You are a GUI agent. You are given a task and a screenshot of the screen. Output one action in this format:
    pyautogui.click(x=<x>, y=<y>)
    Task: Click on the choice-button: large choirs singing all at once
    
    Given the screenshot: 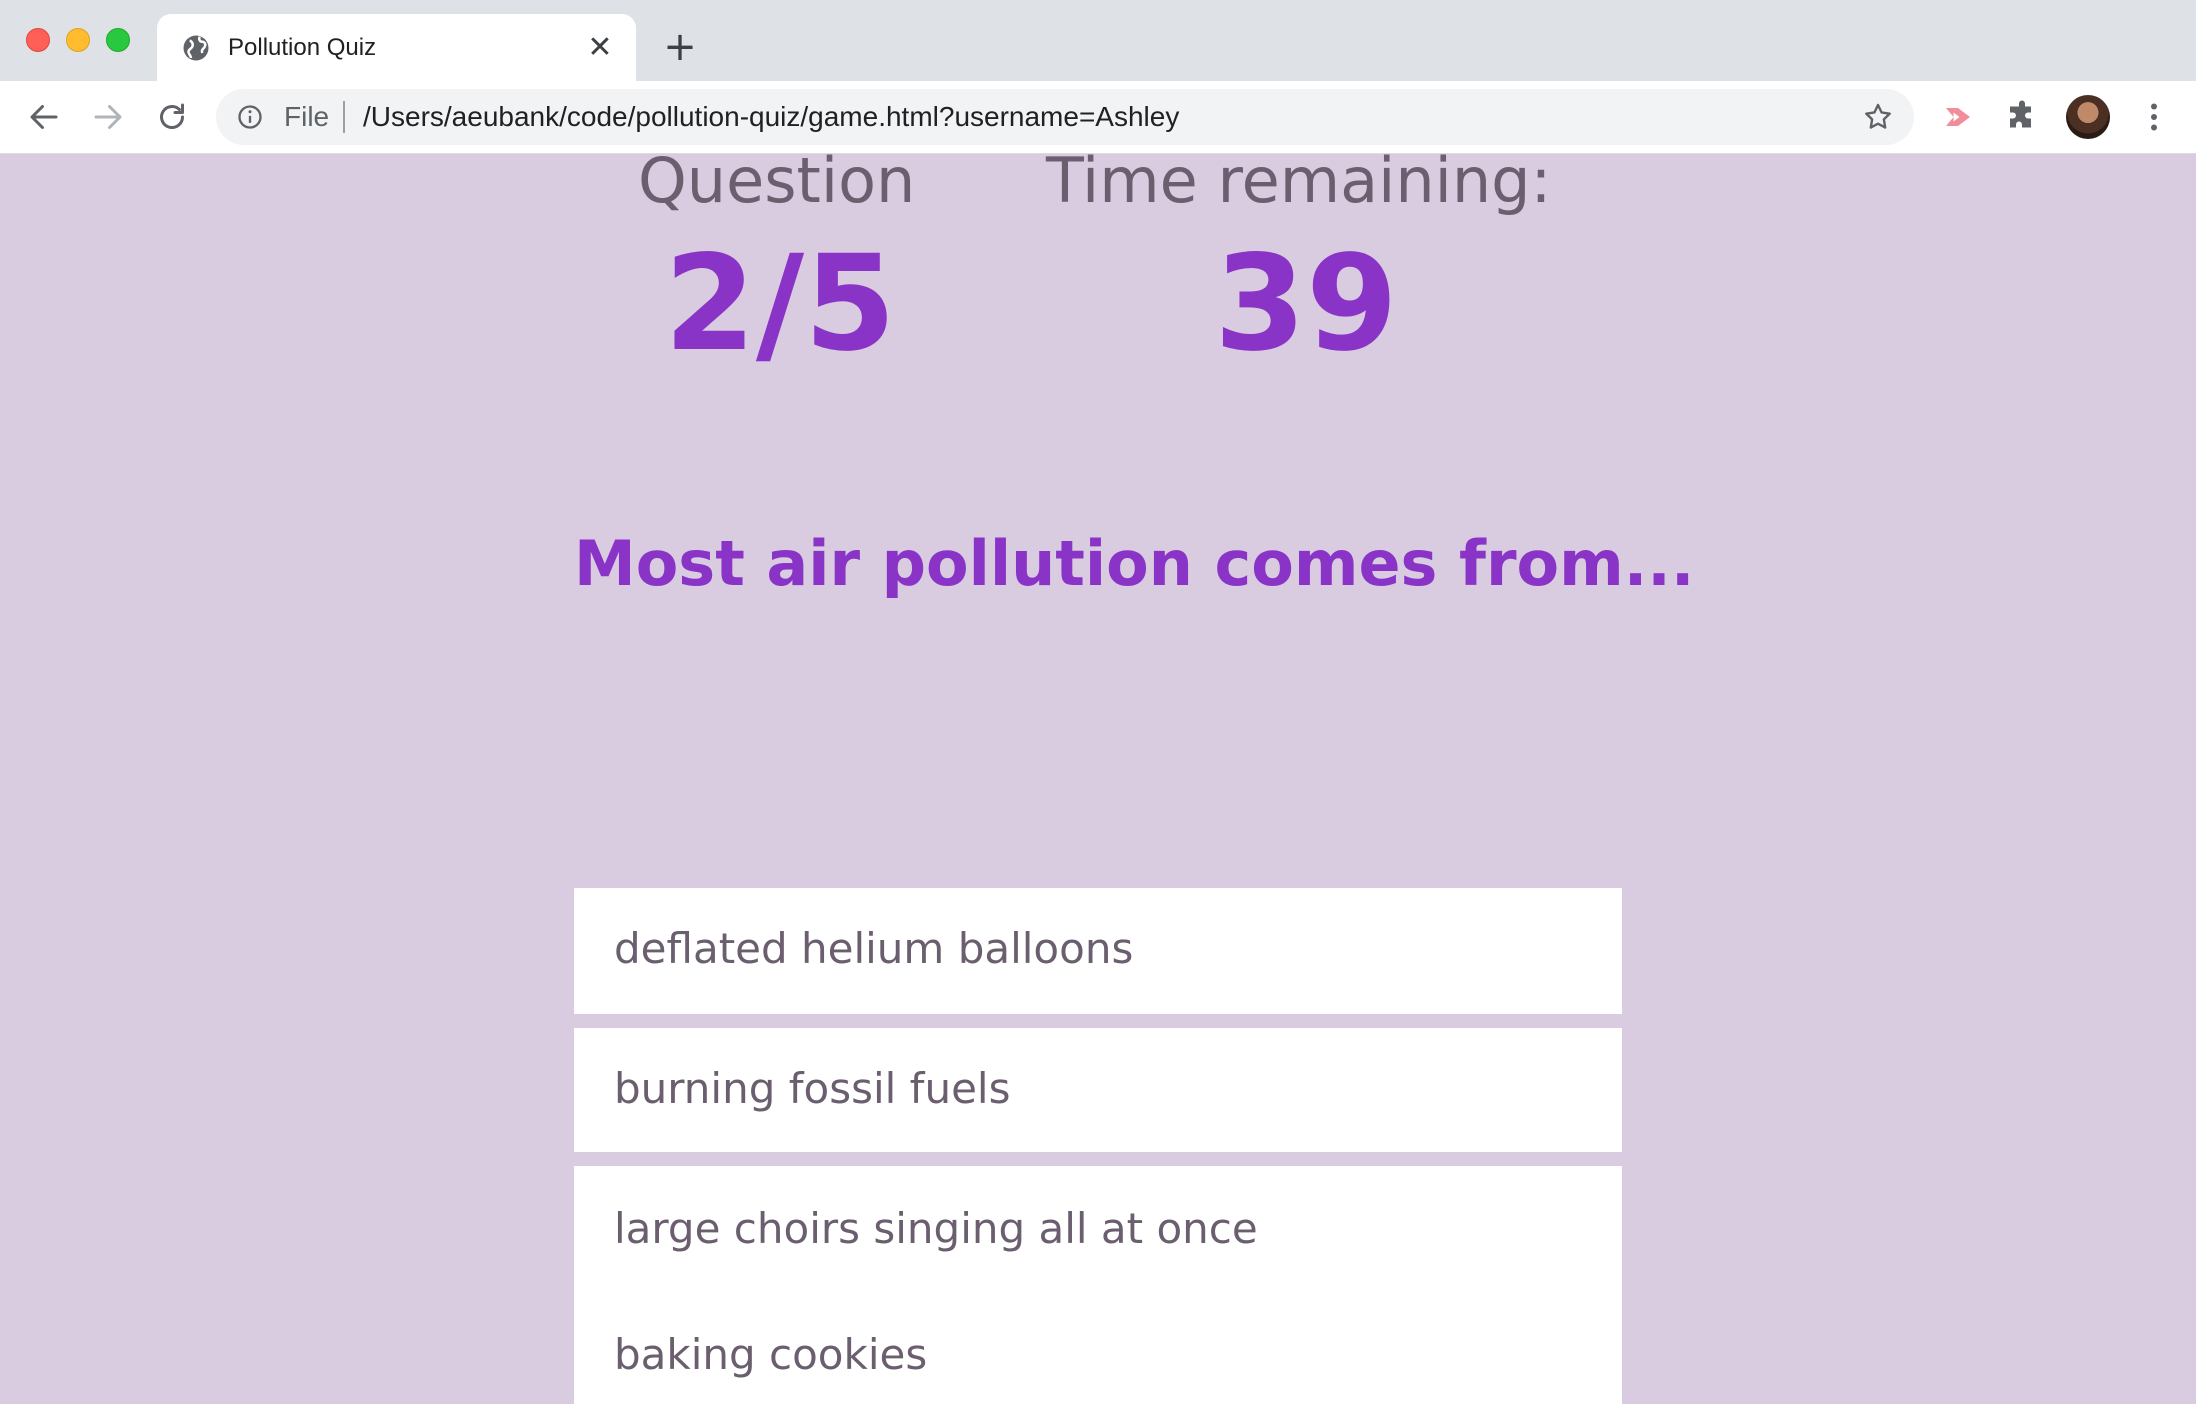 What is the action you would take?
    pyautogui.click(x=1098, y=1229)
    